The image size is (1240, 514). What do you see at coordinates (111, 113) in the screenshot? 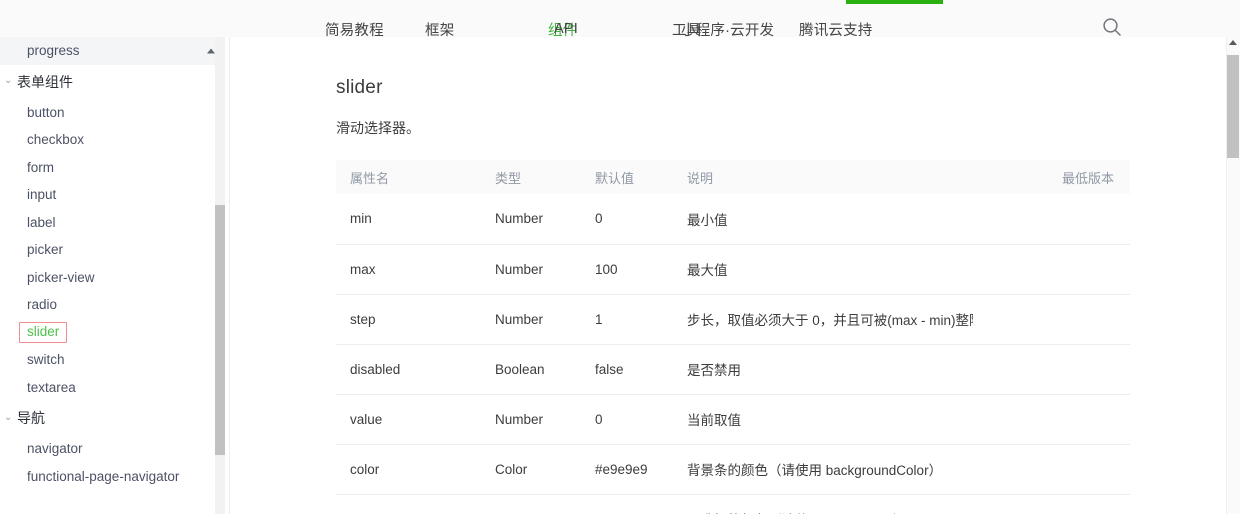
I see `sidebar-item-button: button` at bounding box center [111, 113].